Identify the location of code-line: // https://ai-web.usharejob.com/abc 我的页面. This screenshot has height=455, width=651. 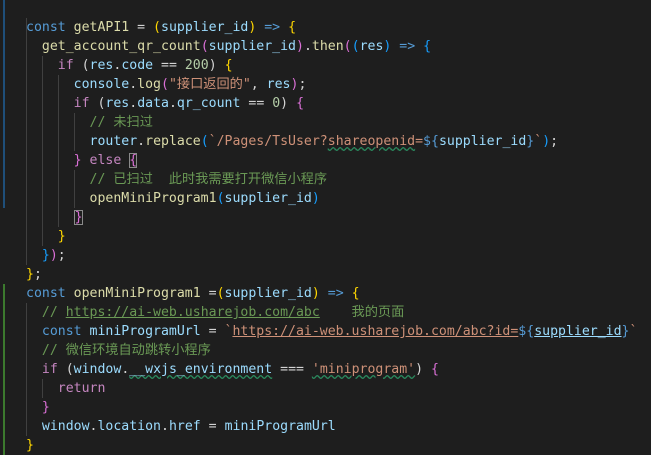
(215, 312).